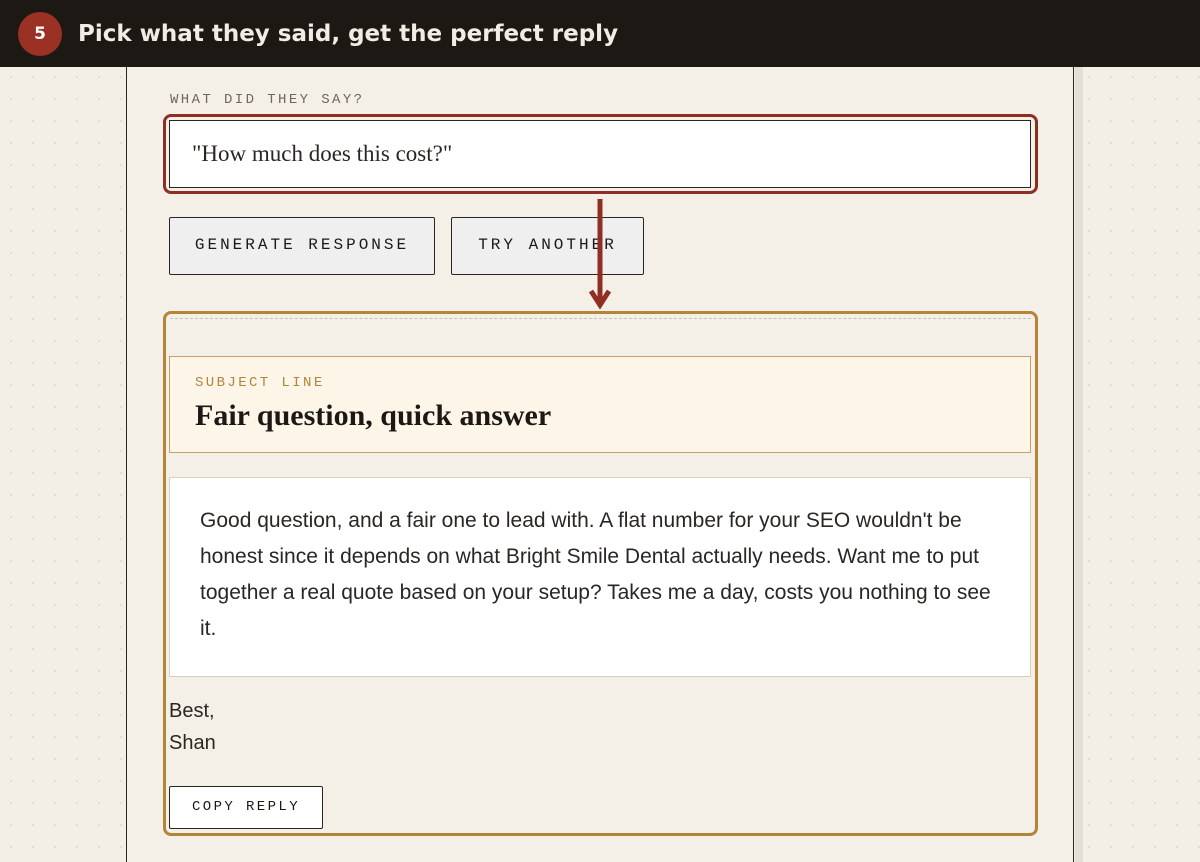 This screenshot has width=1200, height=862. What do you see at coordinates (40, 34) in the screenshot?
I see `step-number-badge: 5` at bounding box center [40, 34].